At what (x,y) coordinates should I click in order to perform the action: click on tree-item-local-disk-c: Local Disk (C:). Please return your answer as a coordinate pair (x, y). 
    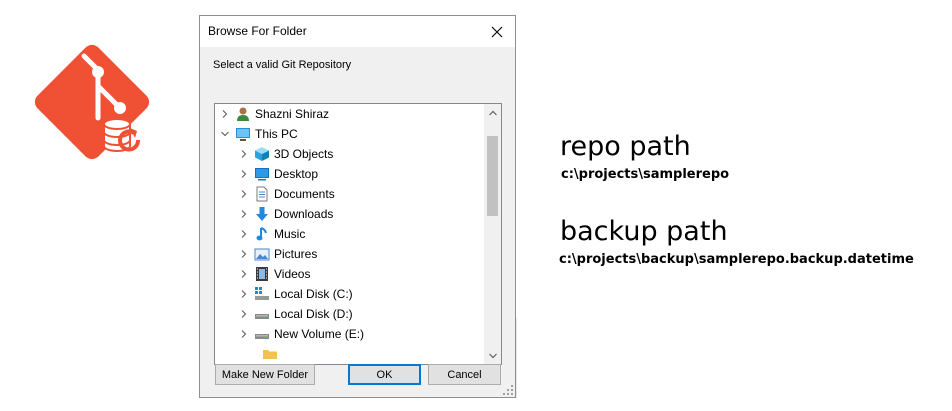
    Looking at the image, I should click on (295, 294).